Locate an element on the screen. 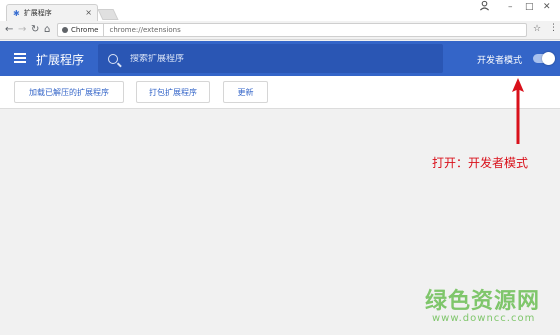  chrome-icon is located at coordinates (65, 30).